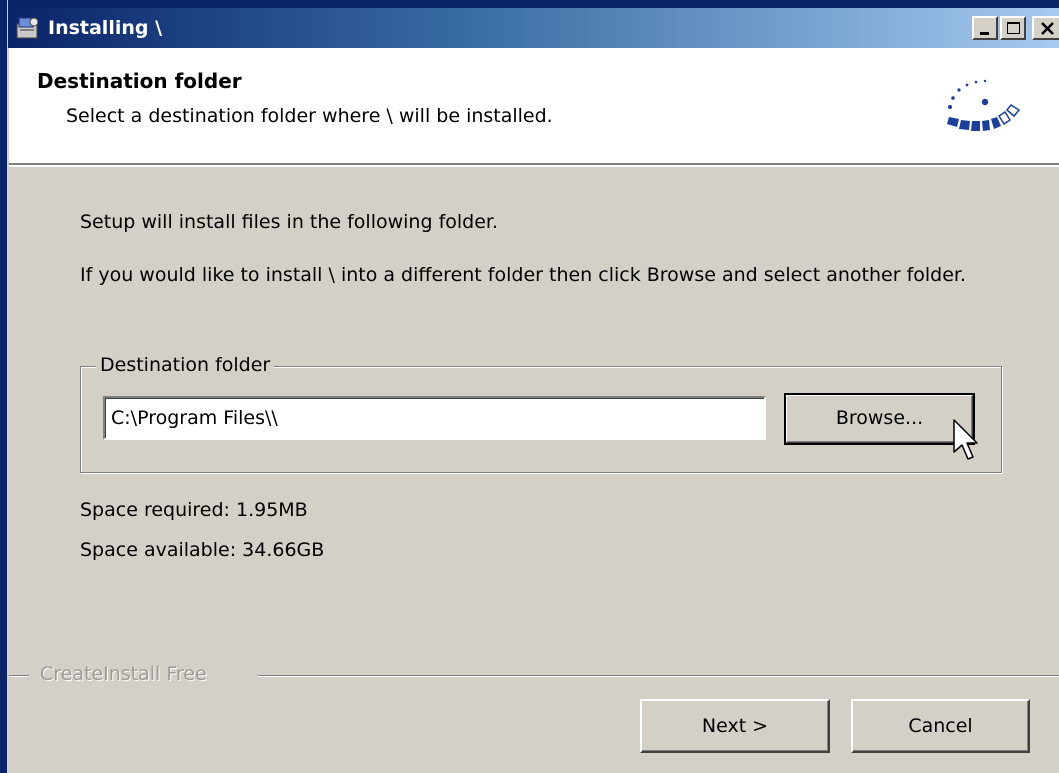  I want to click on header-divider, so click(534, 166).